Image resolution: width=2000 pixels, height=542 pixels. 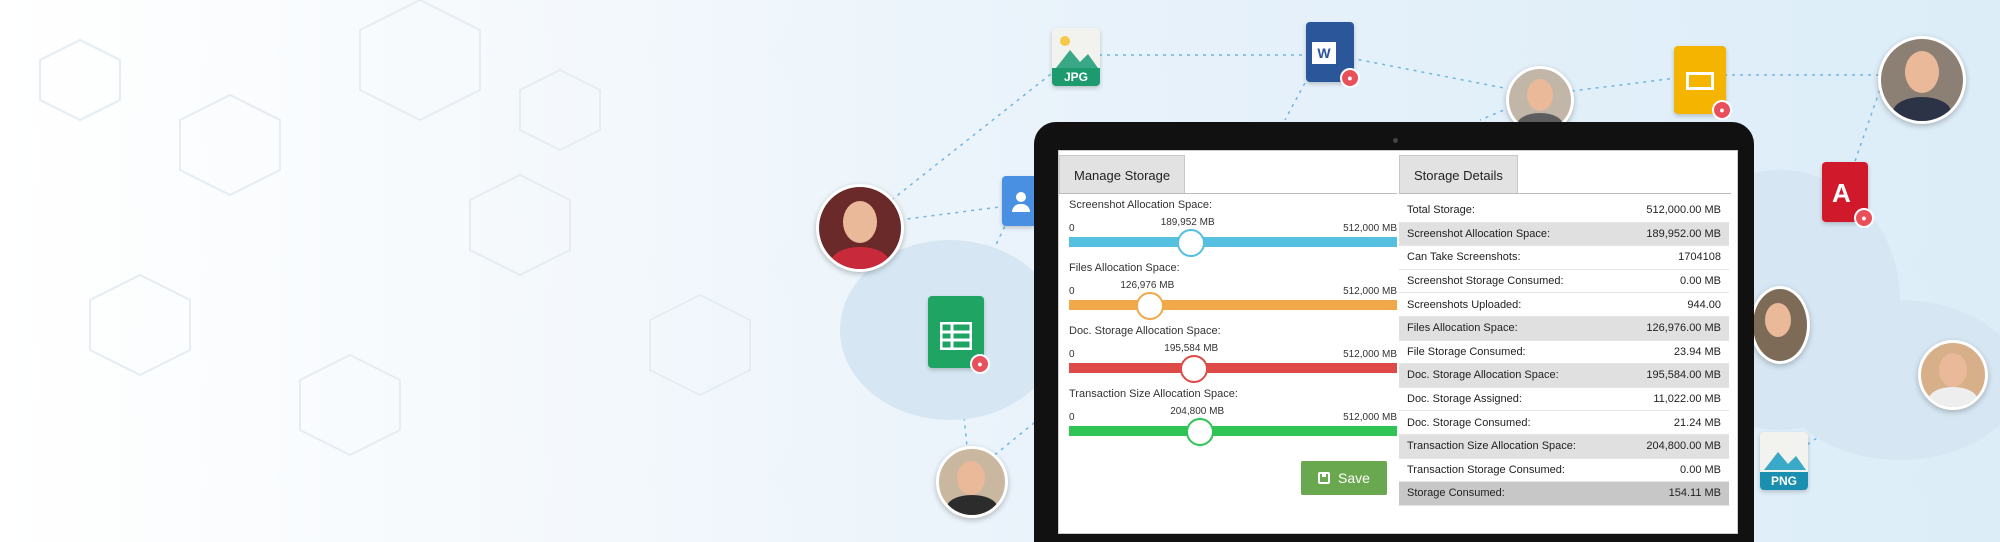 I want to click on detail-label: Storage Consumed:, so click(x=1510, y=493).